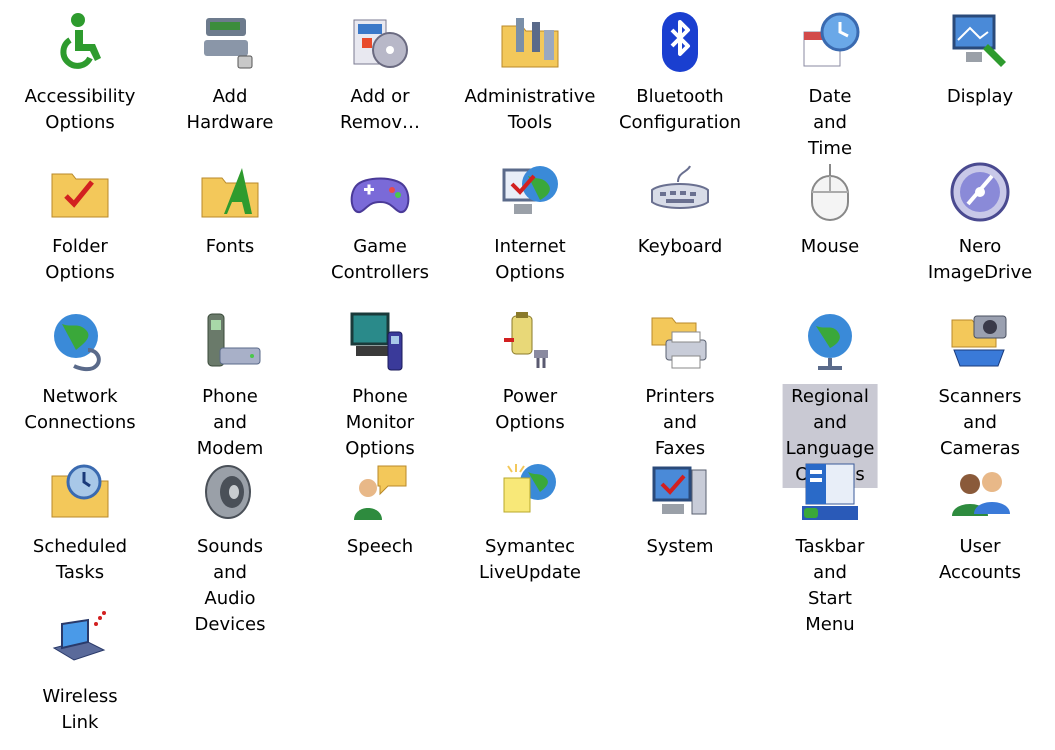 This screenshot has width=1055, height=750. What do you see at coordinates (530, 42) in the screenshot?
I see `administrative-tools-icon` at bounding box center [530, 42].